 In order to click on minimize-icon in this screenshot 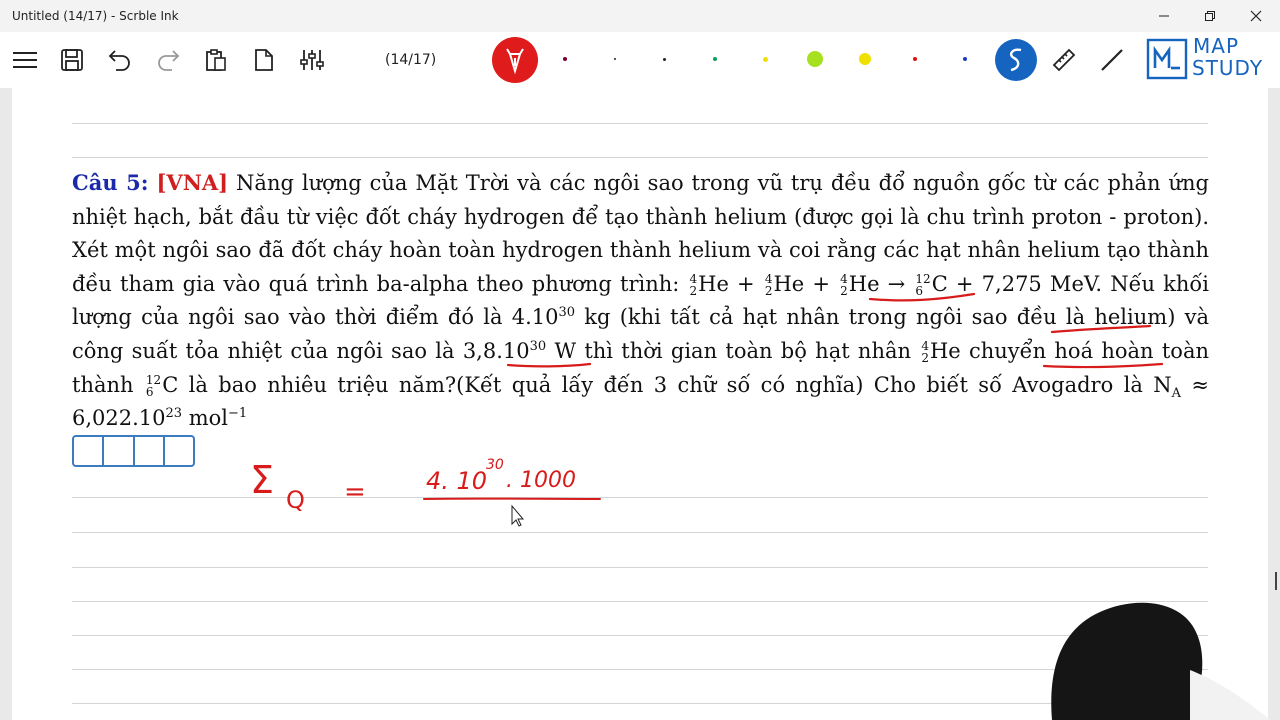, I will do `click(1164, 16)`.